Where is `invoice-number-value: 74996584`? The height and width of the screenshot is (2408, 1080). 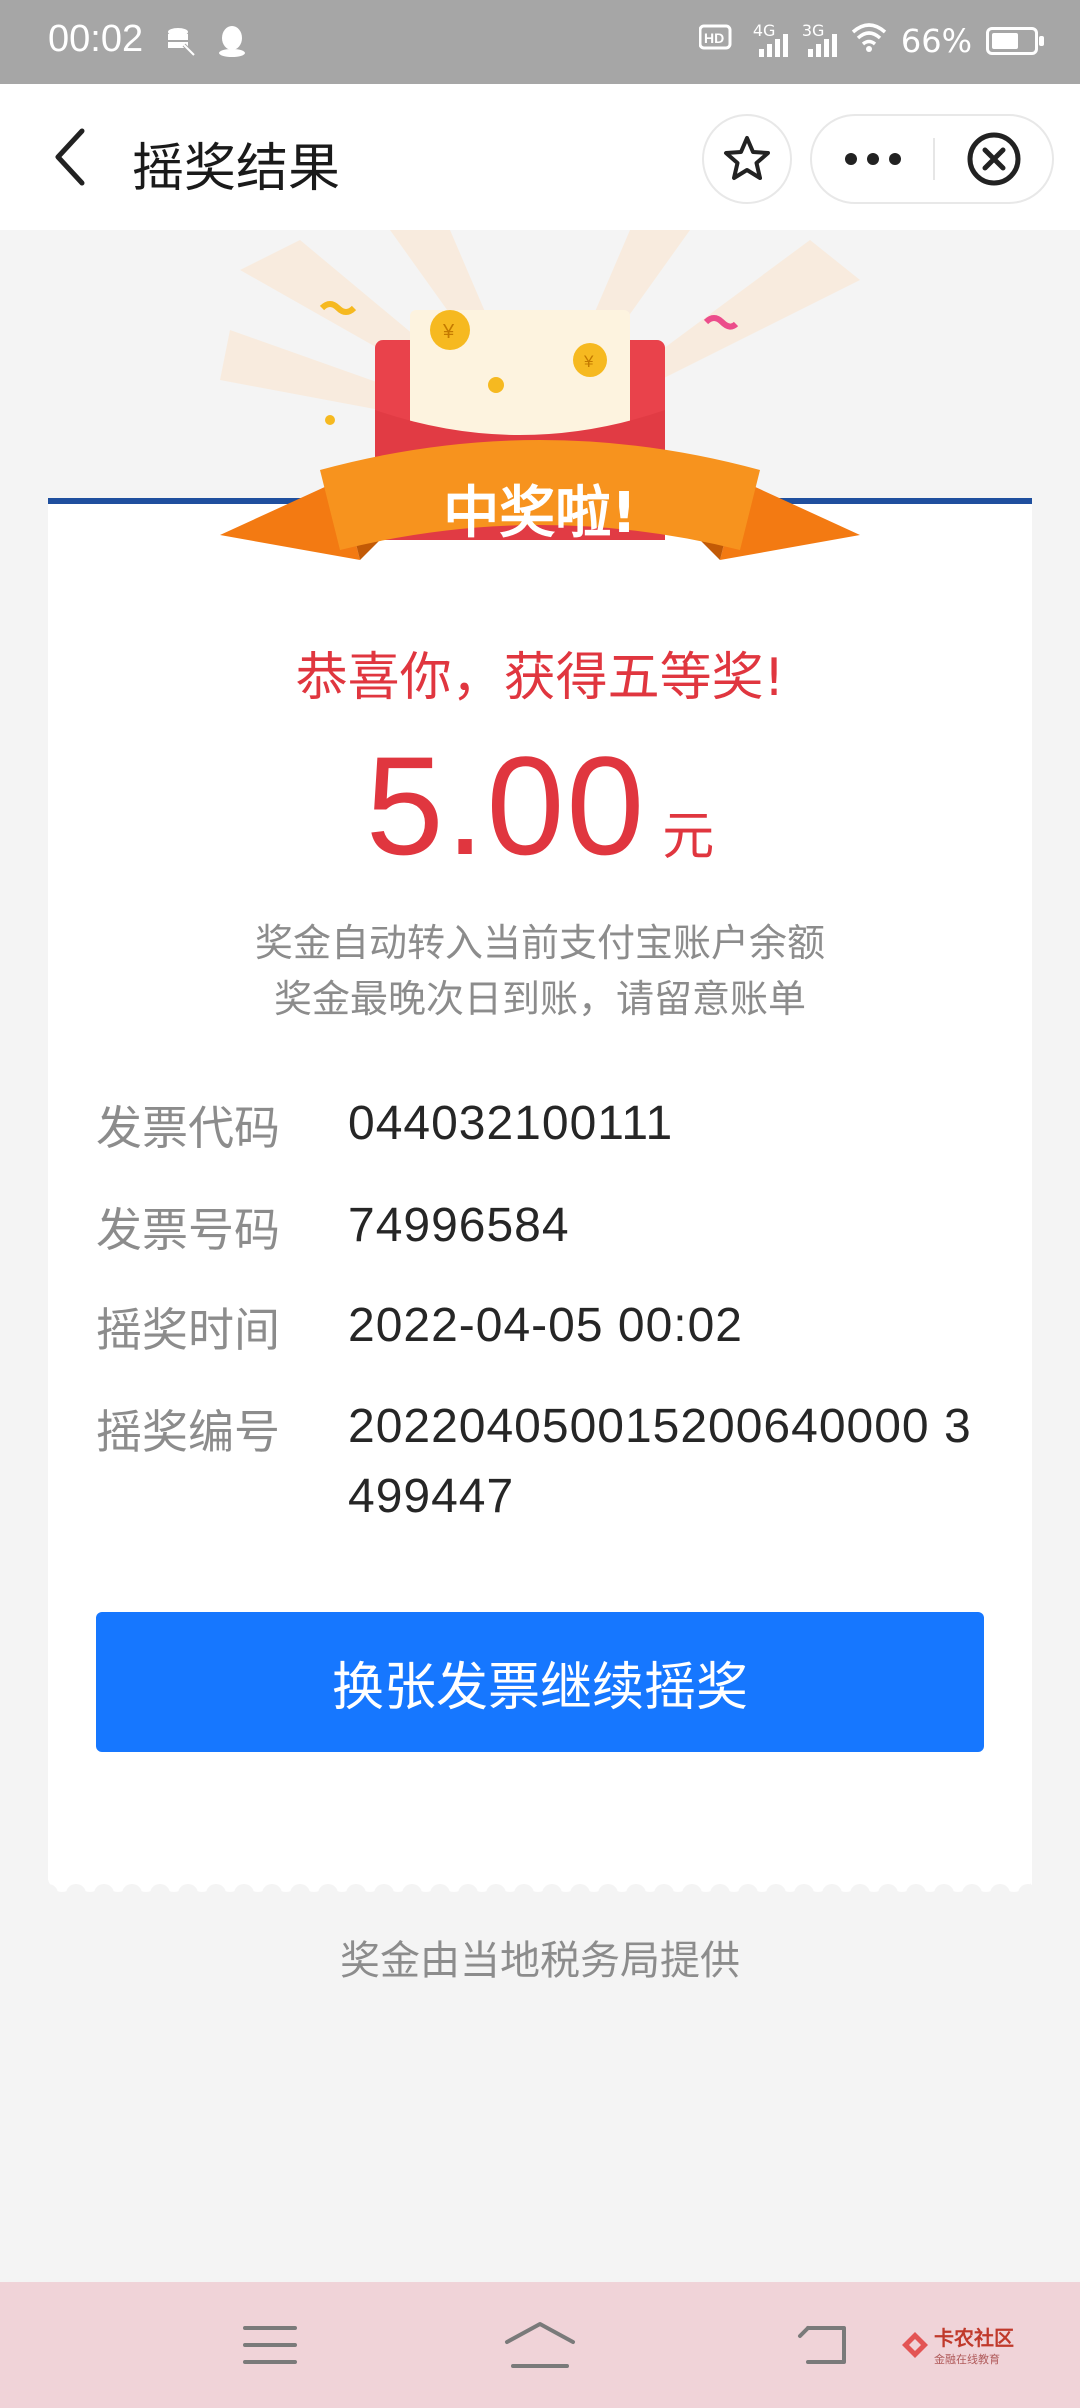
invoice-number-value: 74996584 is located at coordinates (459, 1225).